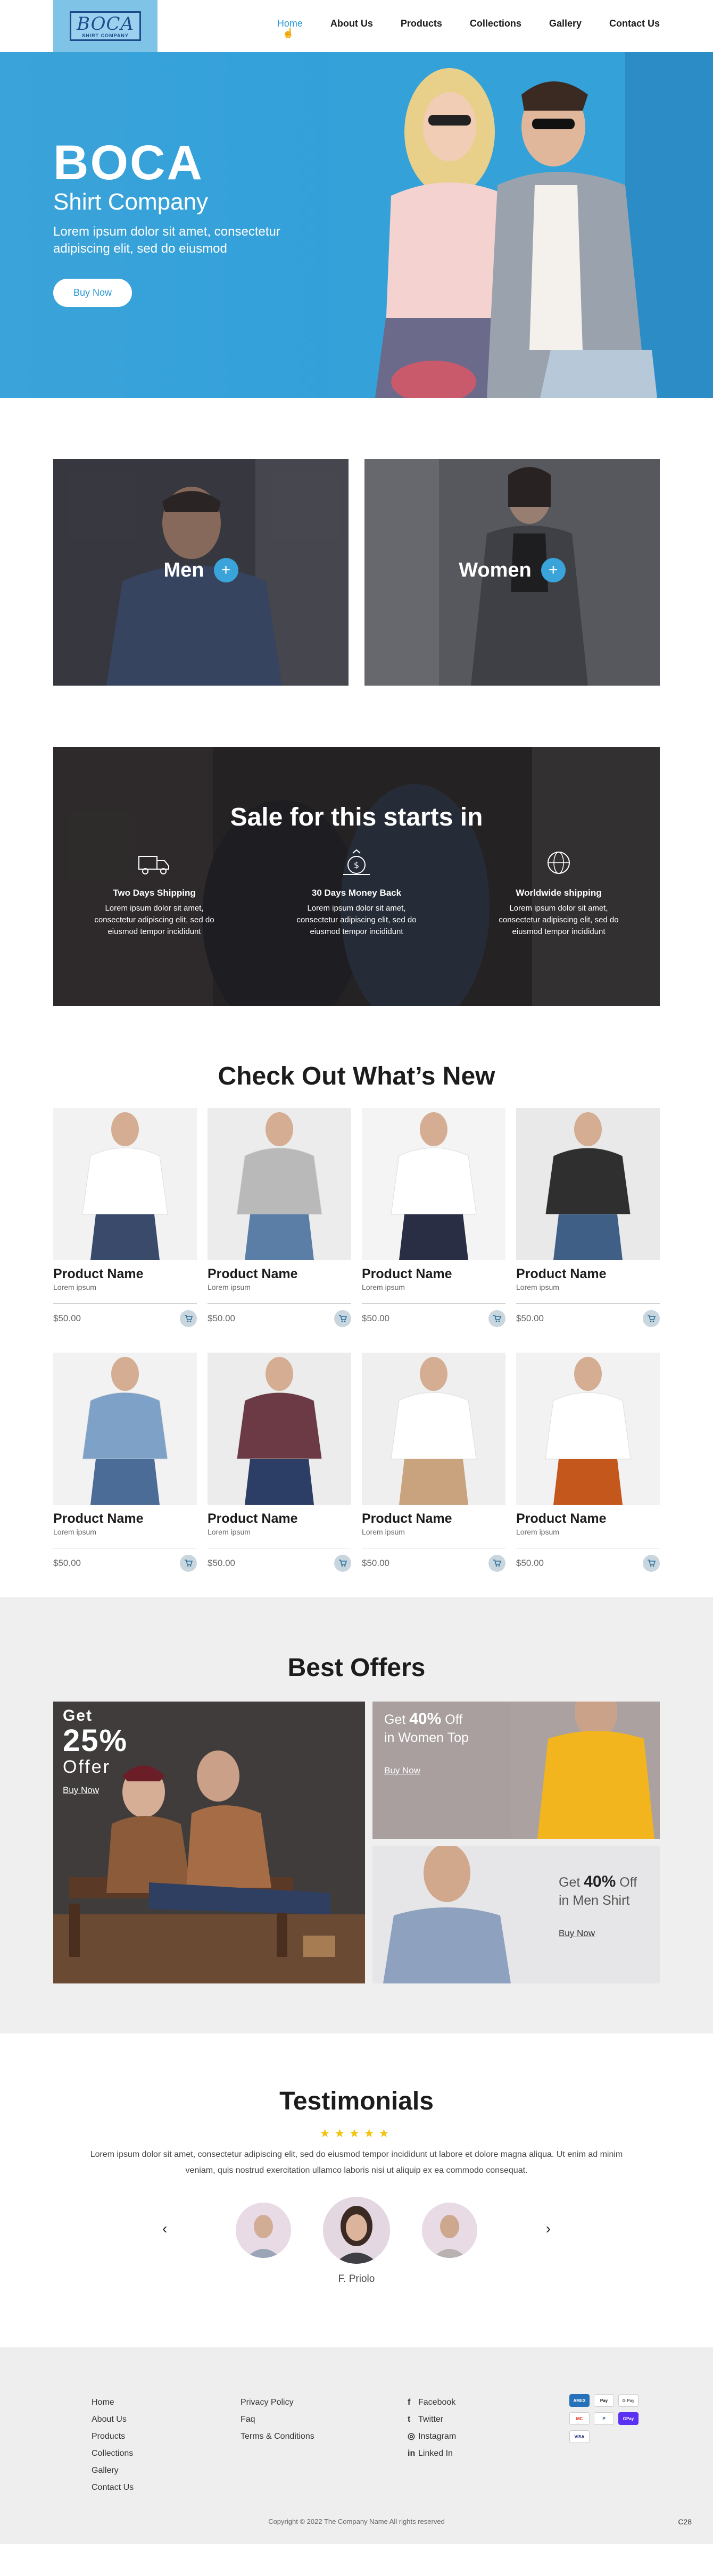  I want to click on instagram-label: Instagram, so click(437, 2436).